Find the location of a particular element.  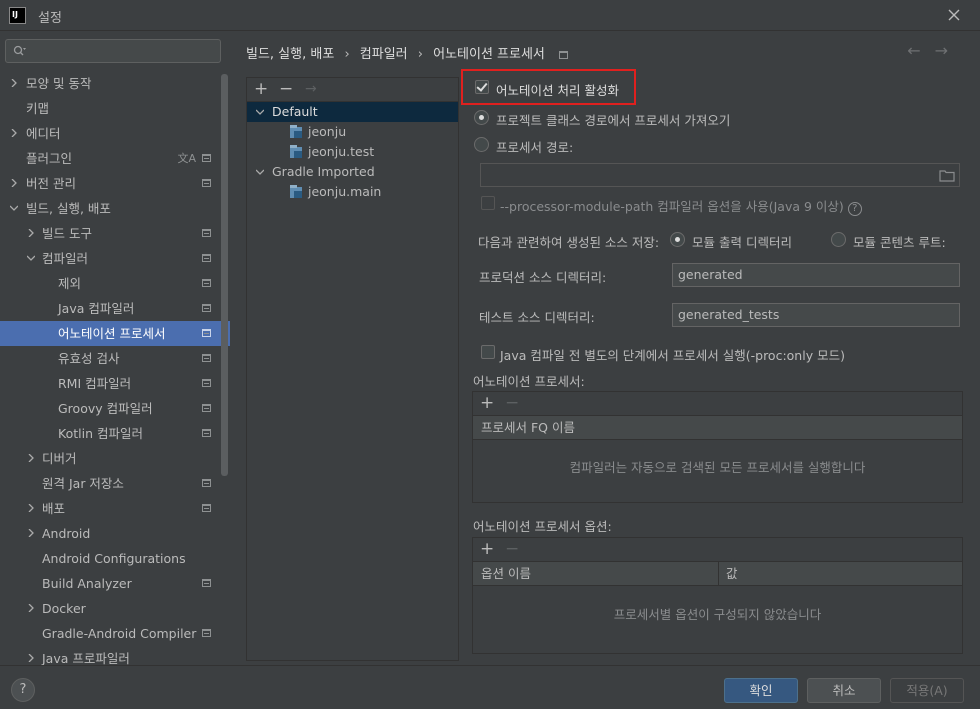

sidebar-item-label: 키맵 is located at coordinates (38, 108).